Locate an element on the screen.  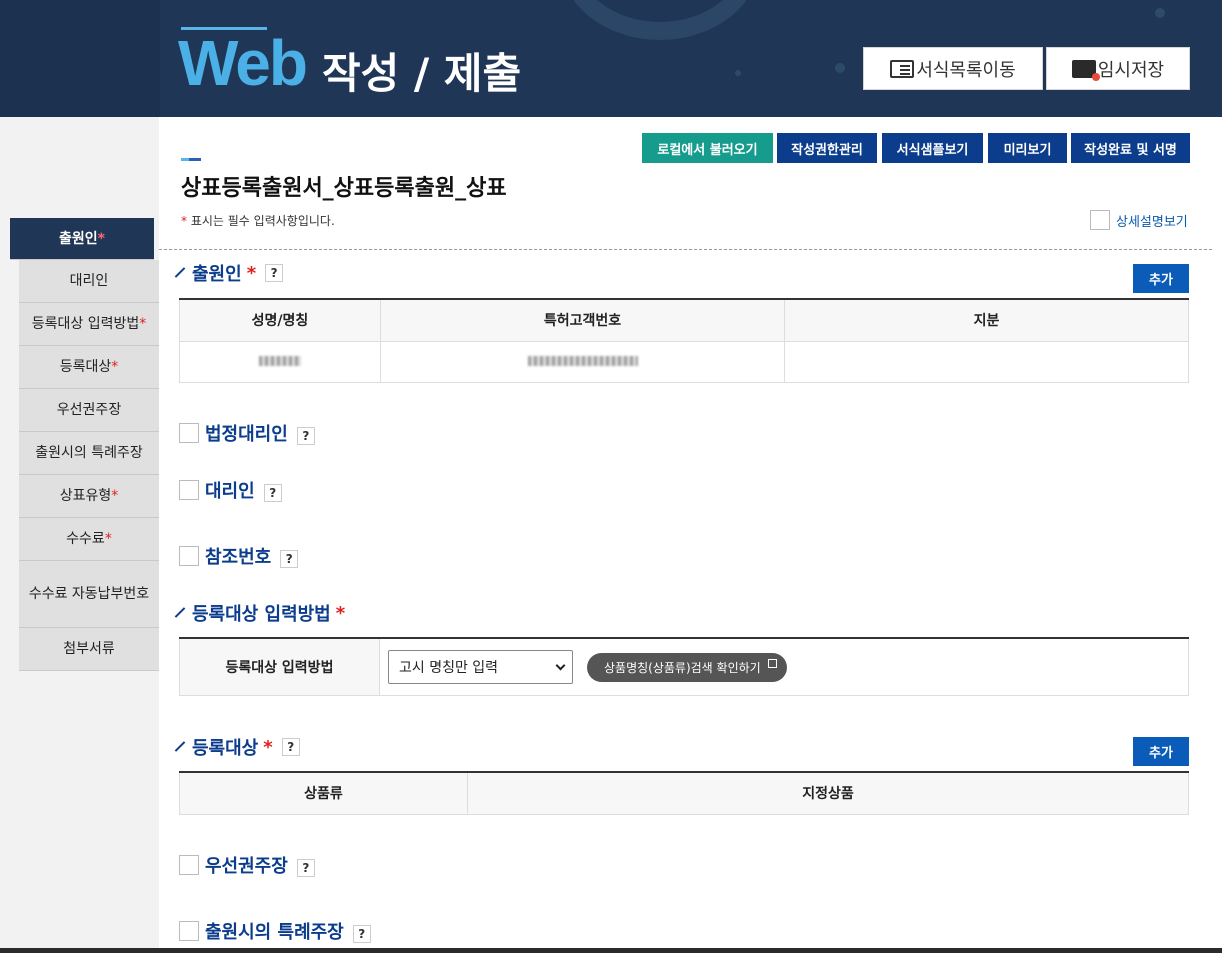
sidebar-item-label: 수수료 is located at coordinates (85, 539).